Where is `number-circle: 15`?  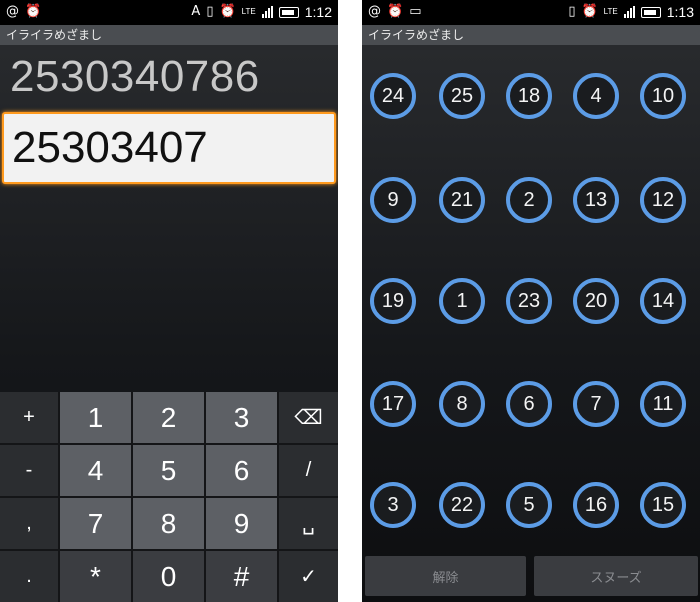 number-circle: 15 is located at coordinates (663, 505).